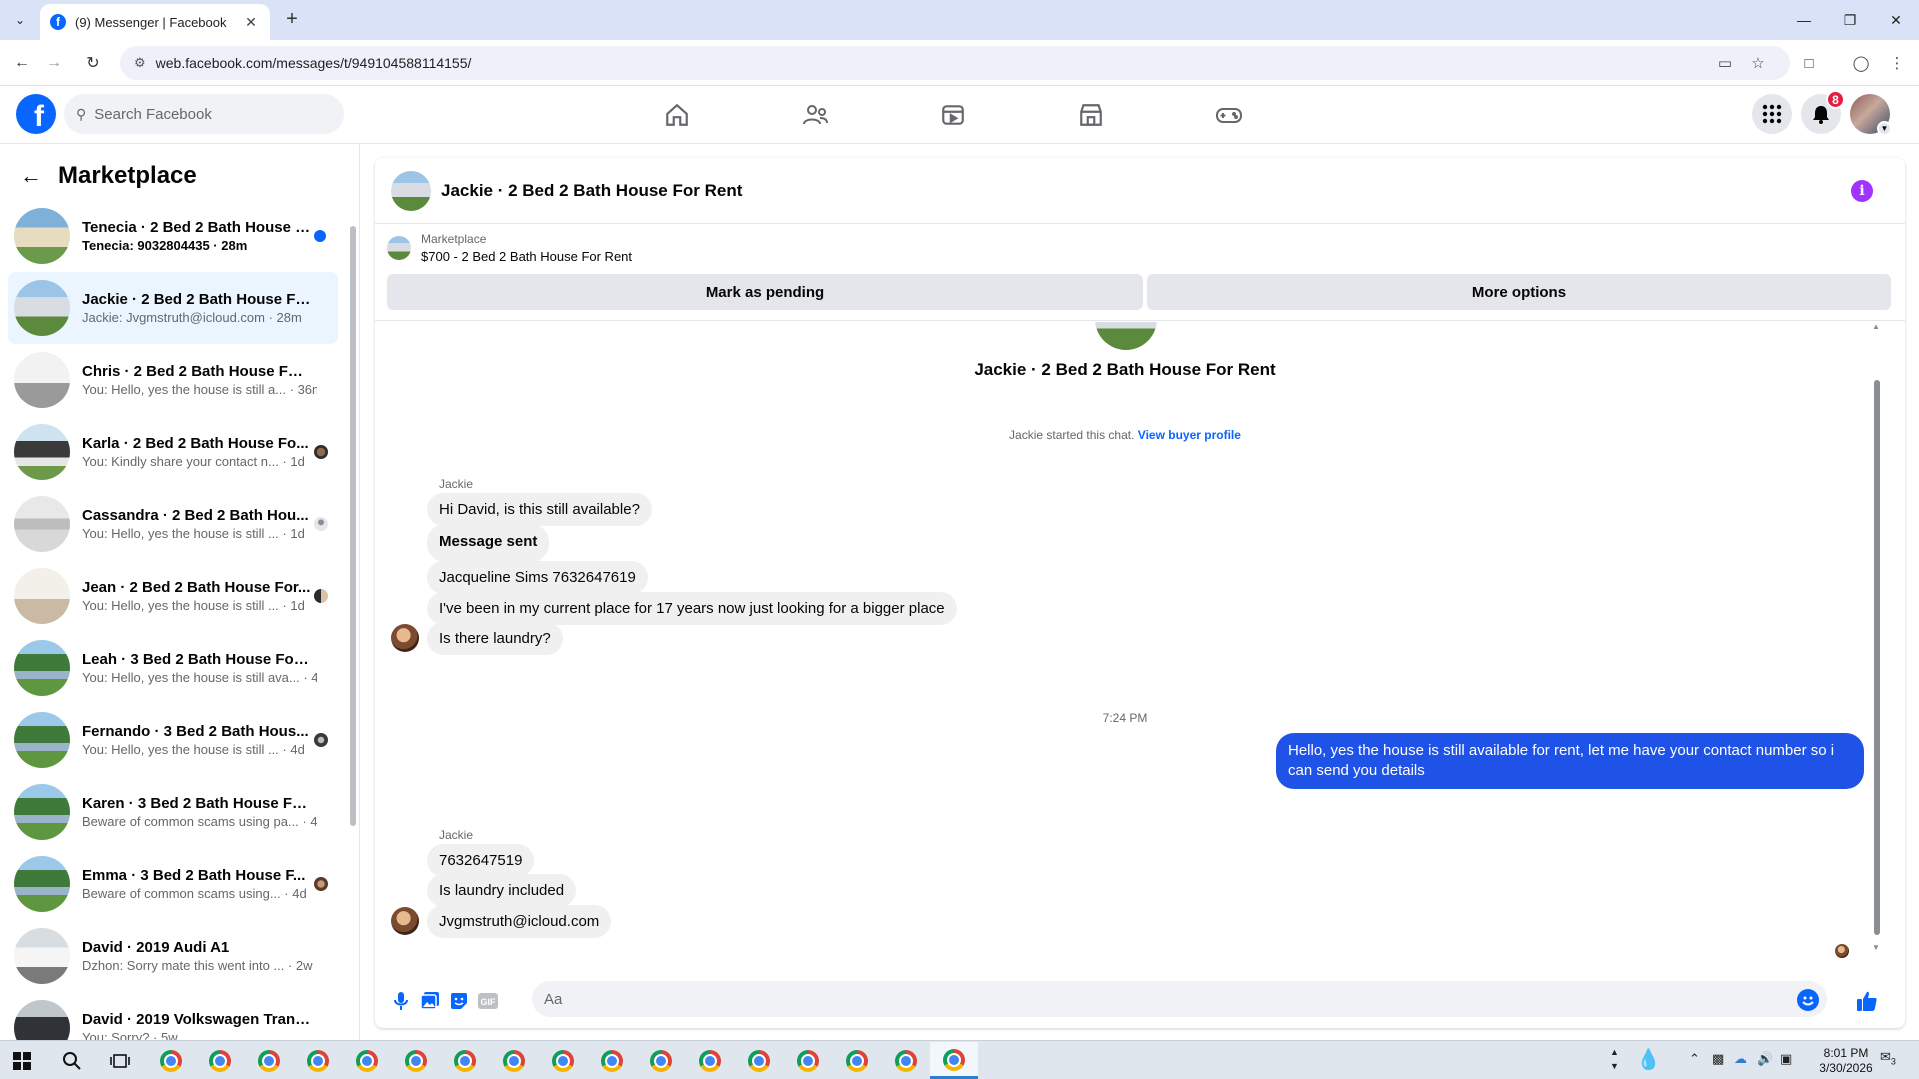 Image resolution: width=1919 pixels, height=1079 pixels. Describe the element at coordinates (22, 1061) in the screenshot. I see `windows-start-icon` at that location.